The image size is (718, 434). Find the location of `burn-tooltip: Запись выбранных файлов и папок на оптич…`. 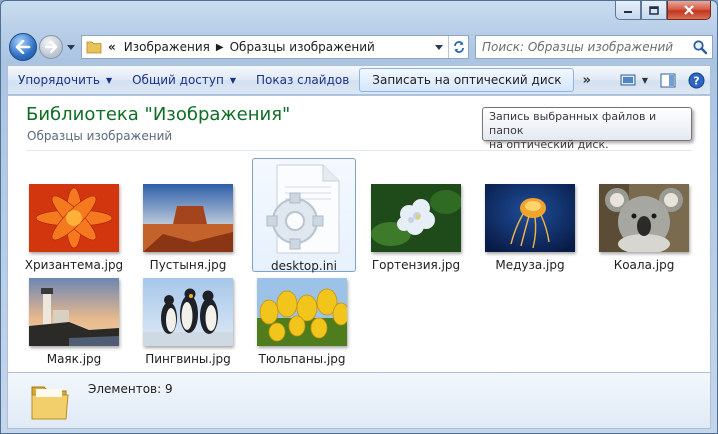

burn-tooltip: Запись выбранных файлов и папок на оптич… is located at coordinates (587, 129).